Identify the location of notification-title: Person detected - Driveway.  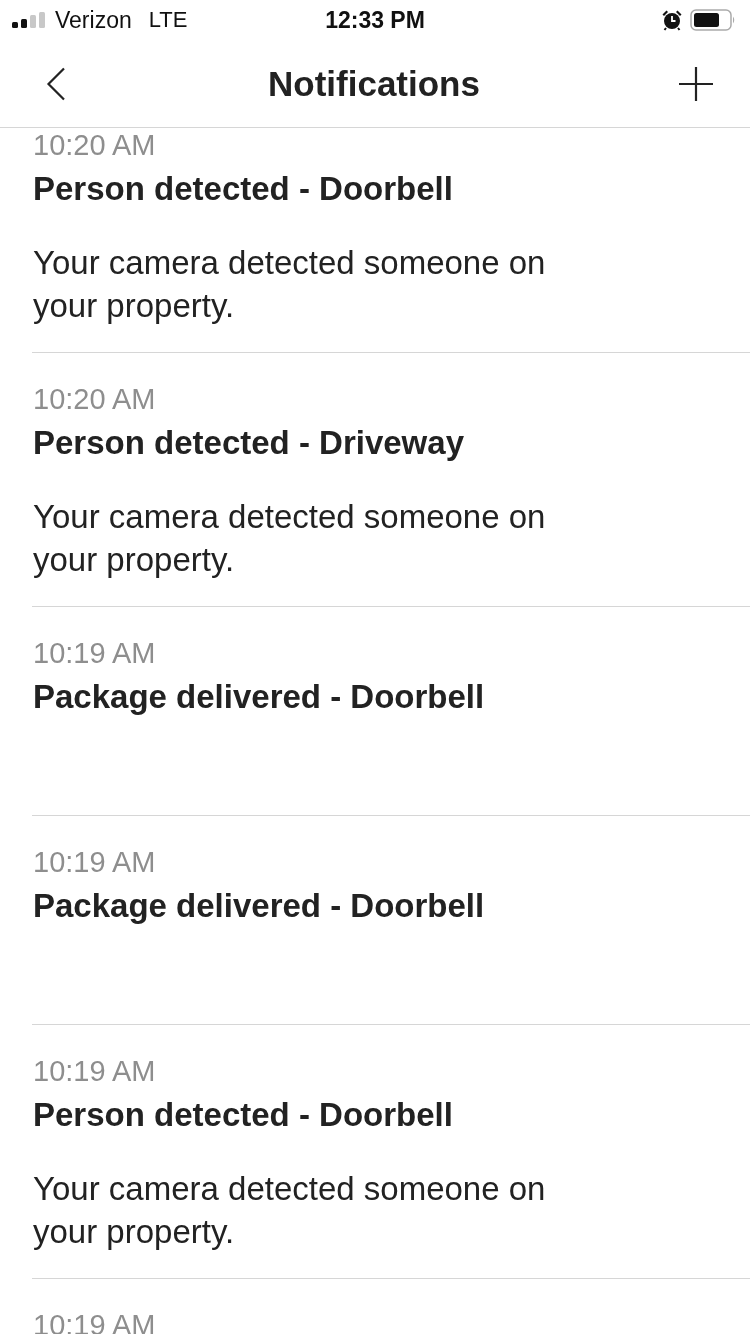
(249, 443).